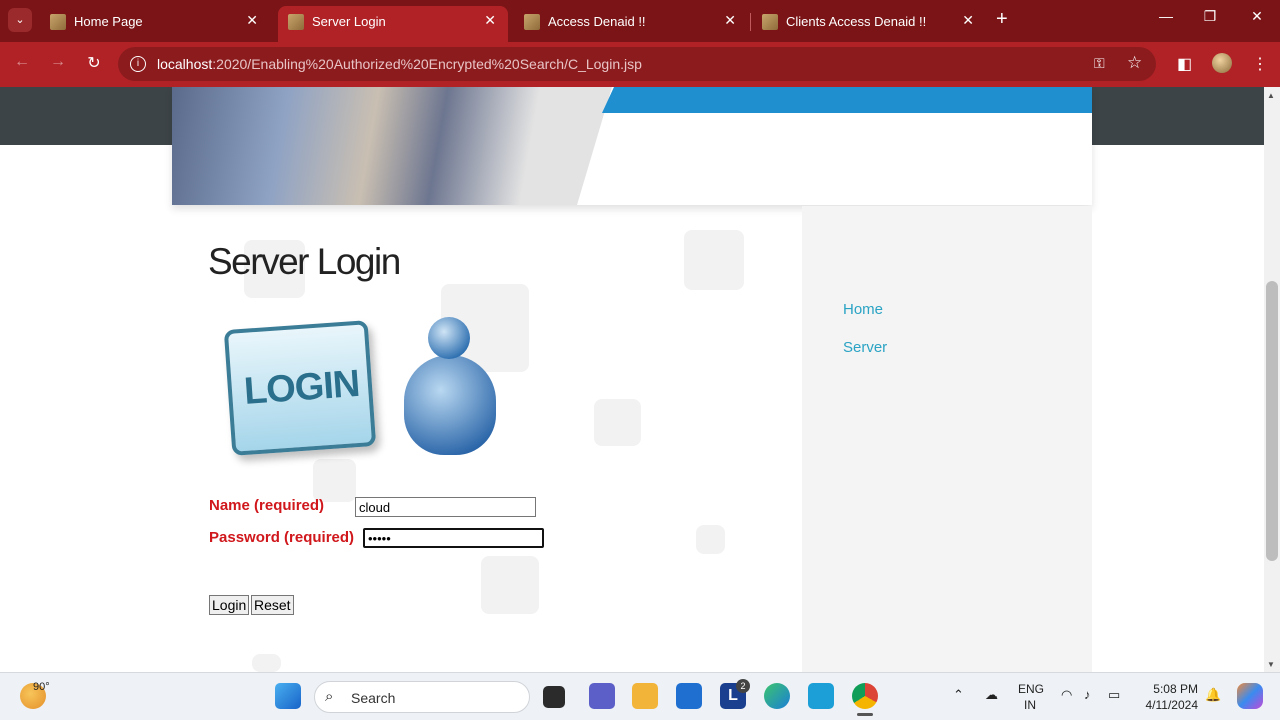 This screenshot has width=1280, height=720. Describe the element at coordinates (991, 695) in the screenshot. I see `onedrive-icon: ☁` at that location.